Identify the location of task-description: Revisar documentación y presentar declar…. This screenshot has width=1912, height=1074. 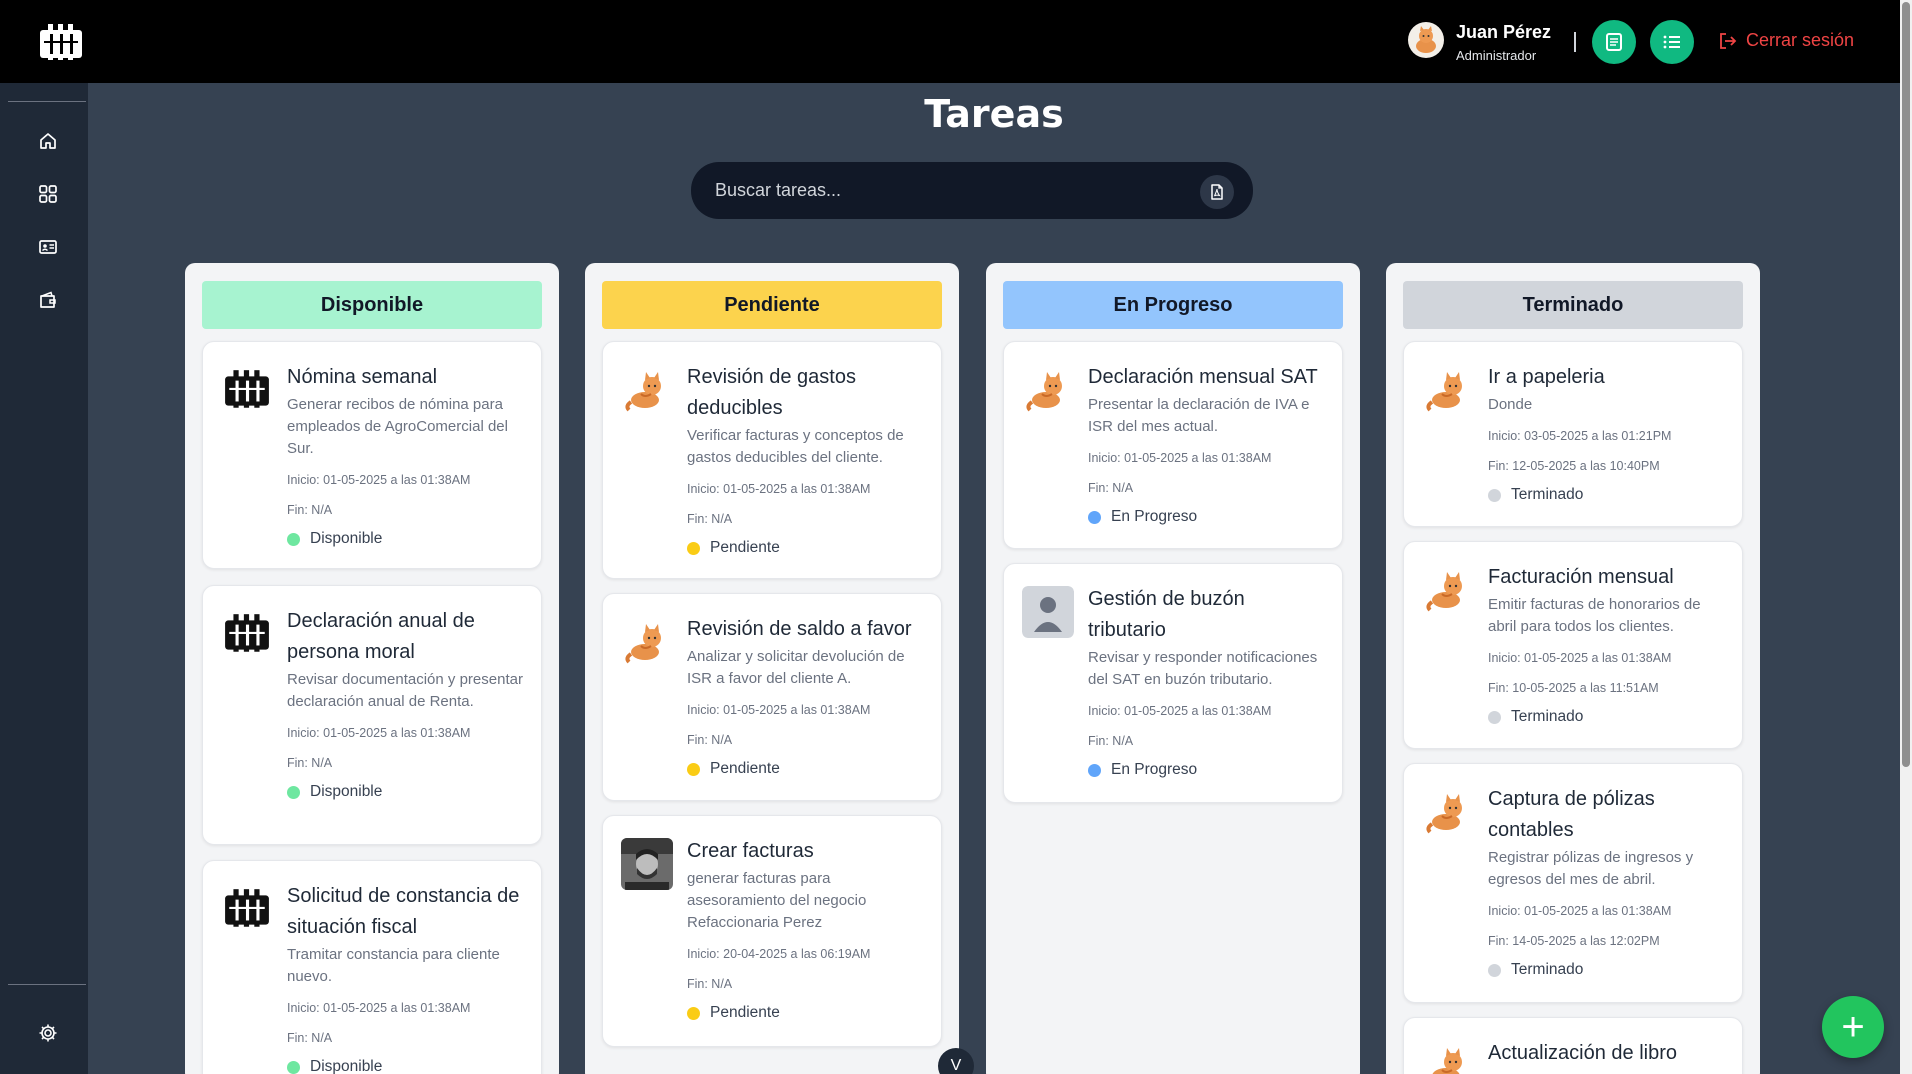
(405, 690).